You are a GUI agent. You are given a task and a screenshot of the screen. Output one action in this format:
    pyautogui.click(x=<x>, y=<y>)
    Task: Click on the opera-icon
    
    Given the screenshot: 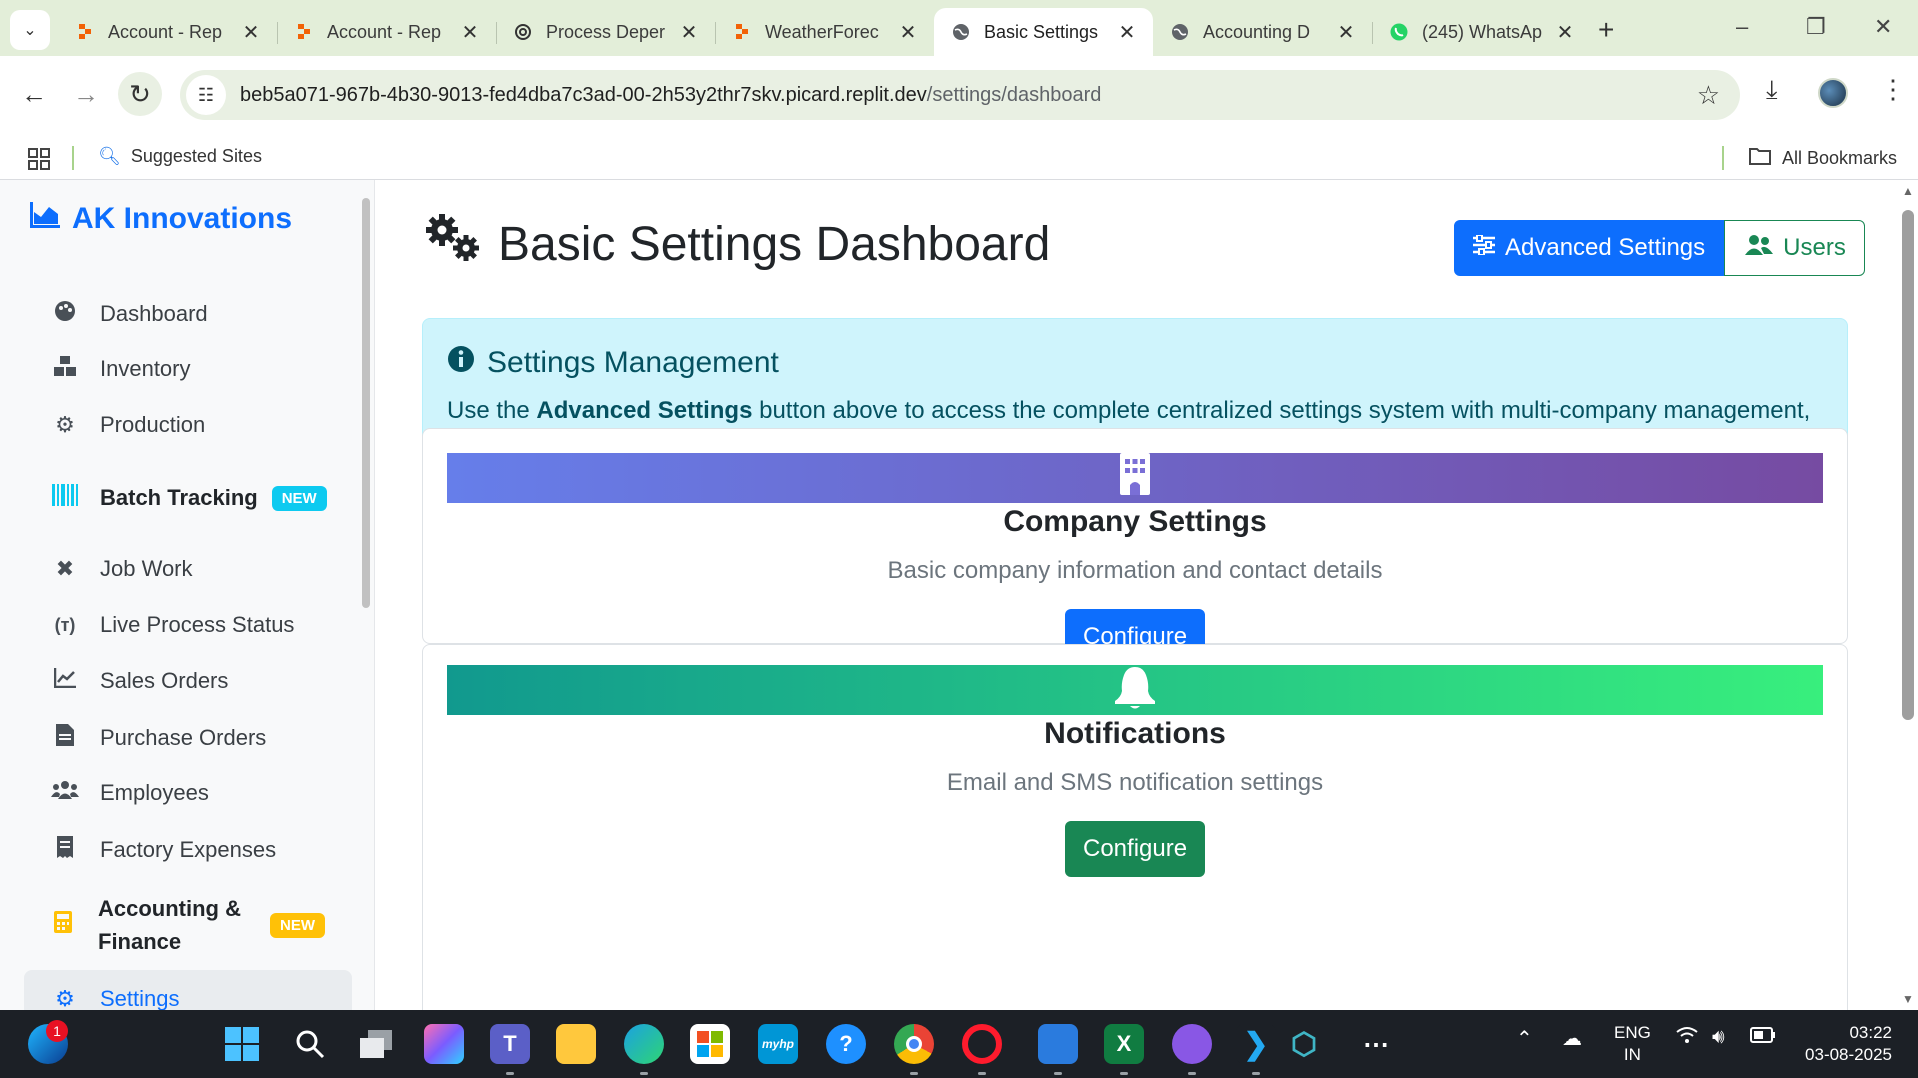 What is the action you would take?
    pyautogui.click(x=982, y=1044)
    